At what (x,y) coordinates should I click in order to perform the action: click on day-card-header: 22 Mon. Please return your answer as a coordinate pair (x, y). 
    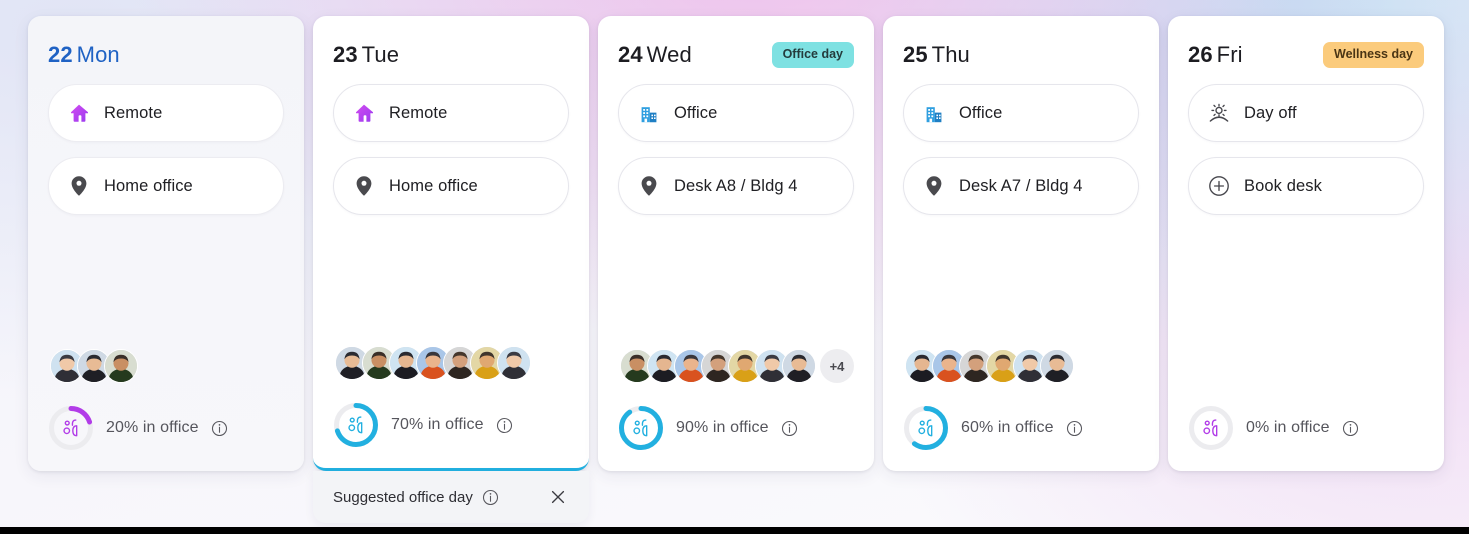
    Looking at the image, I should click on (166, 55).